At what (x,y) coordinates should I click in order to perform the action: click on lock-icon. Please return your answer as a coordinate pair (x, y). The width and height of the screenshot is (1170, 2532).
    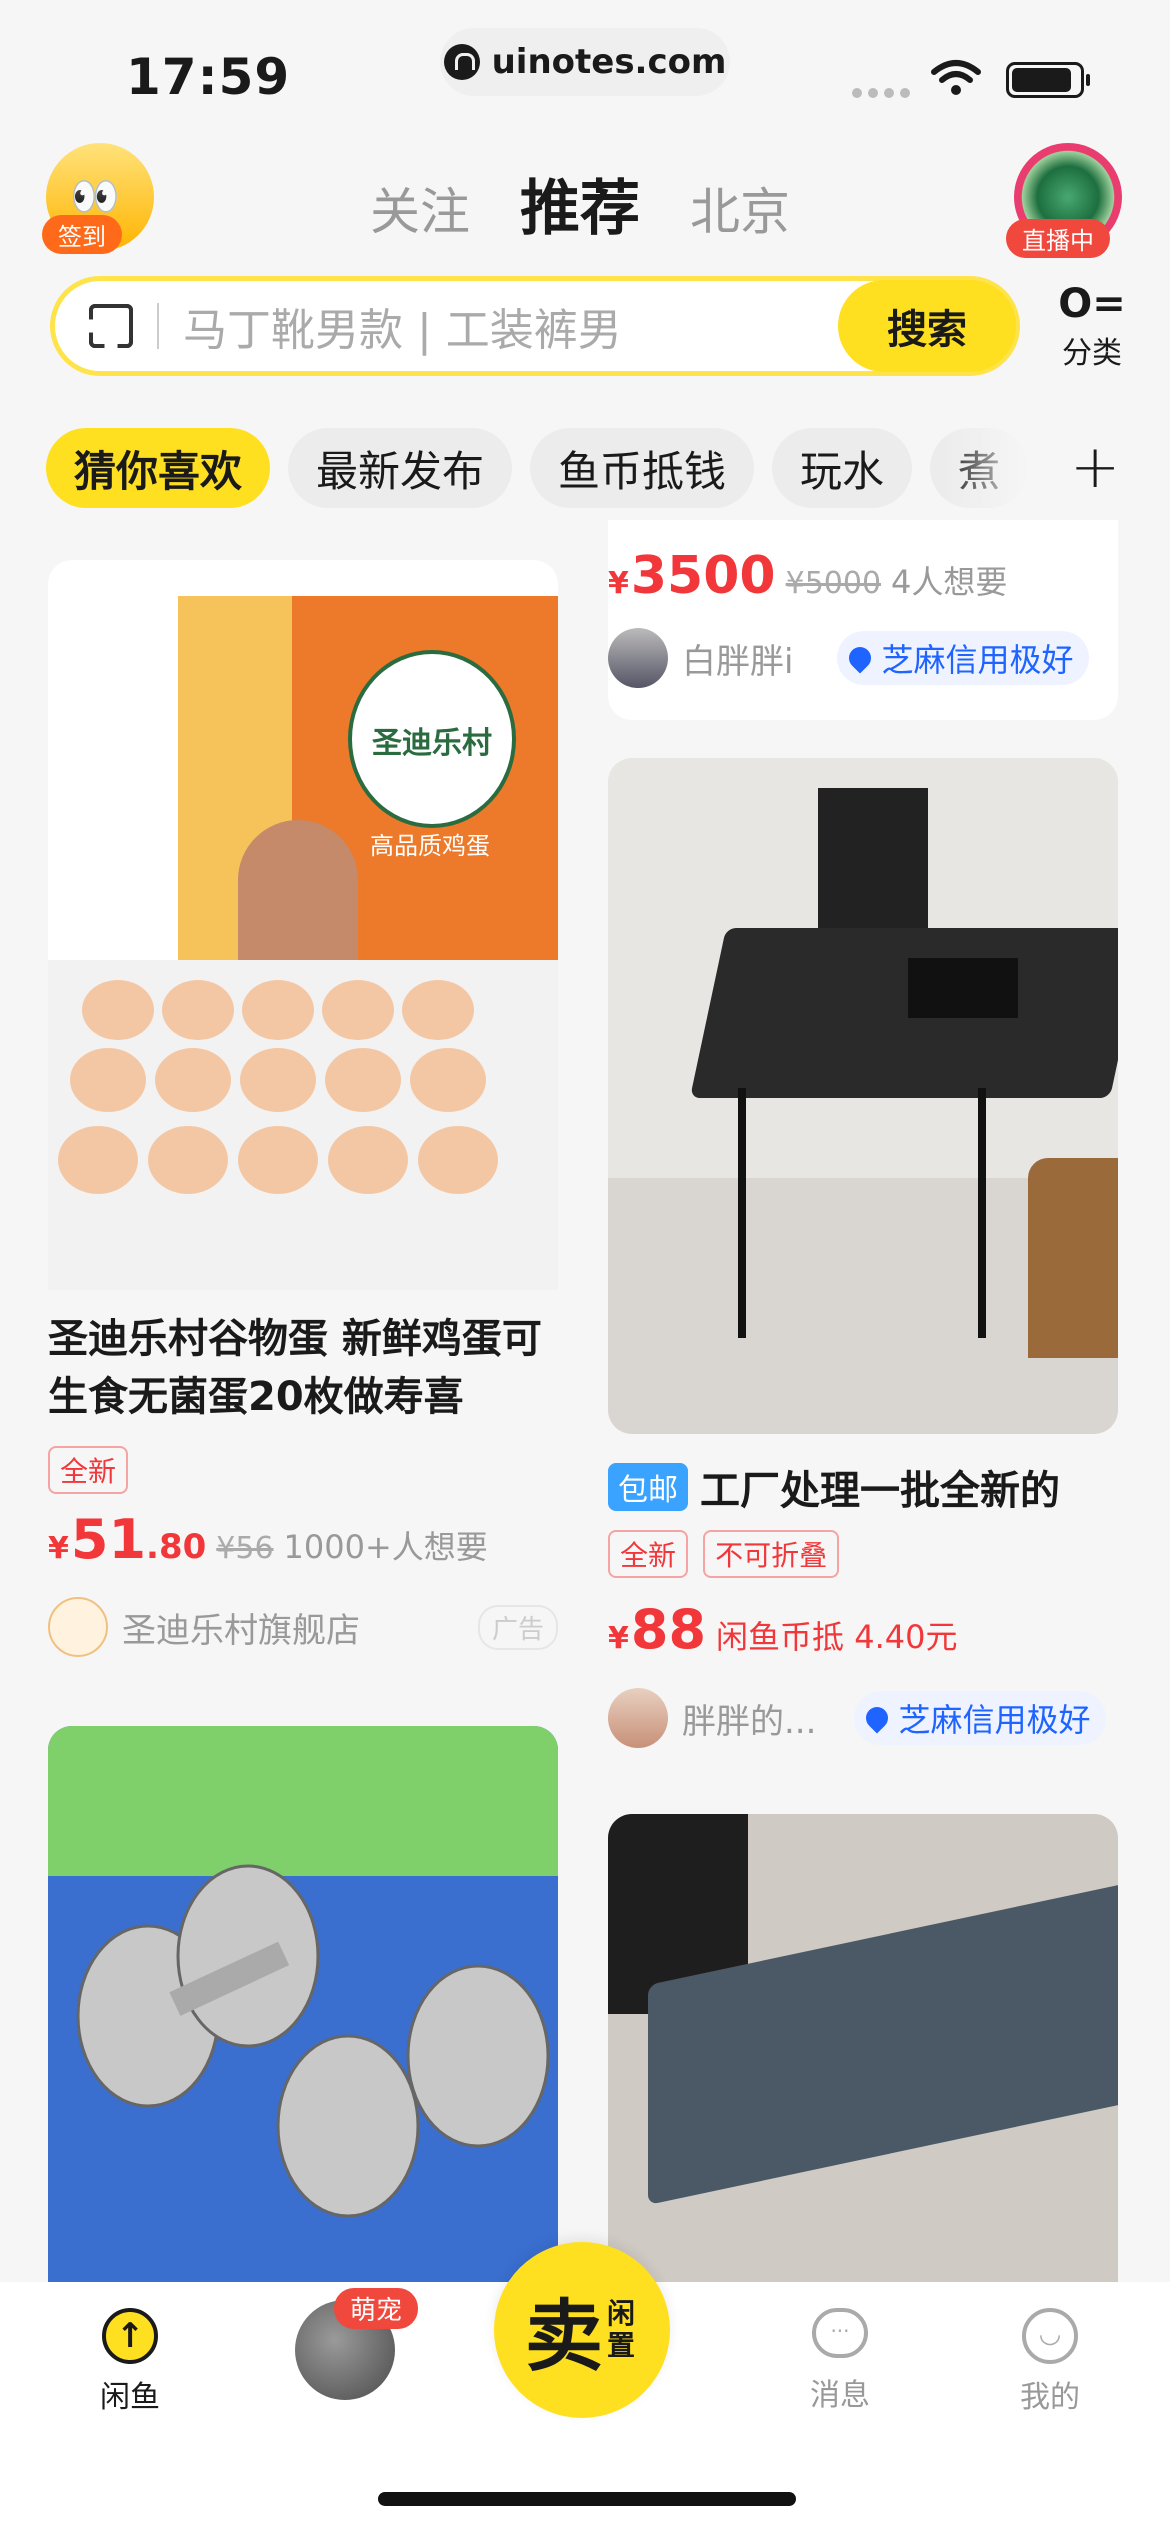
    Looking at the image, I should click on (461, 62).